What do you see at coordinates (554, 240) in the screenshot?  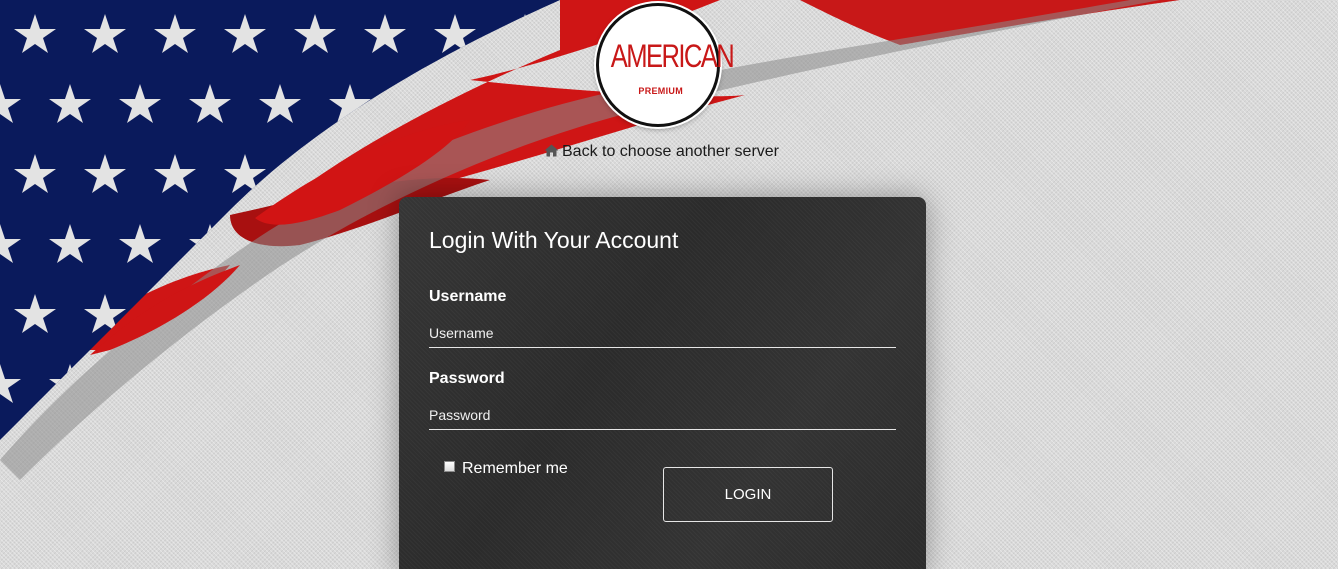 I see `login-title: Login With Your Account` at bounding box center [554, 240].